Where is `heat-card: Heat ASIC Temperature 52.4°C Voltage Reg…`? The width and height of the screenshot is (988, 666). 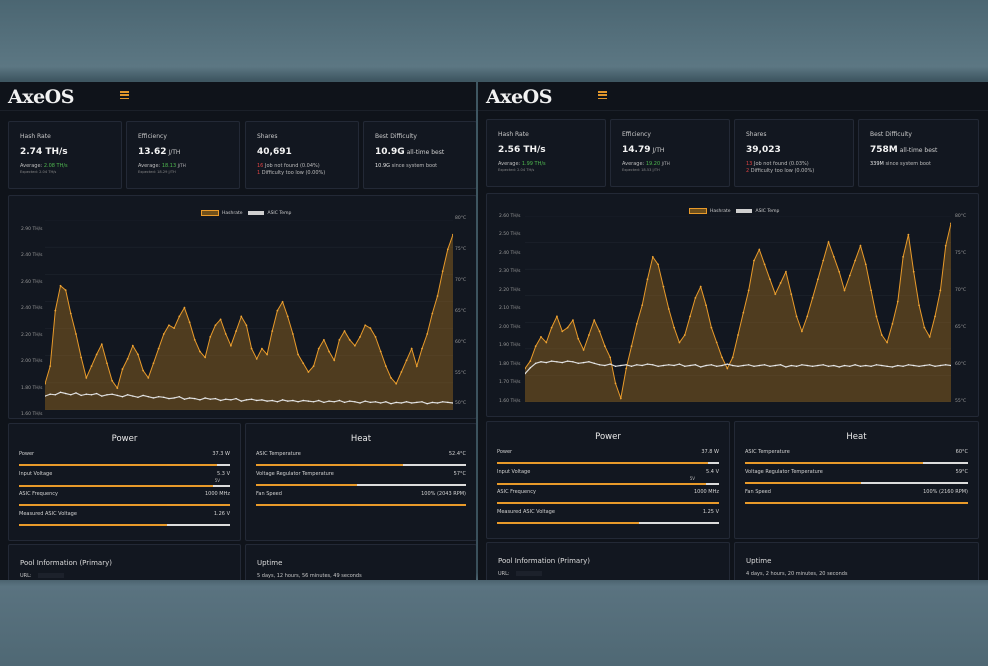 heat-card: Heat ASIC Temperature 52.4°C Voltage Reg… is located at coordinates (360, 482).